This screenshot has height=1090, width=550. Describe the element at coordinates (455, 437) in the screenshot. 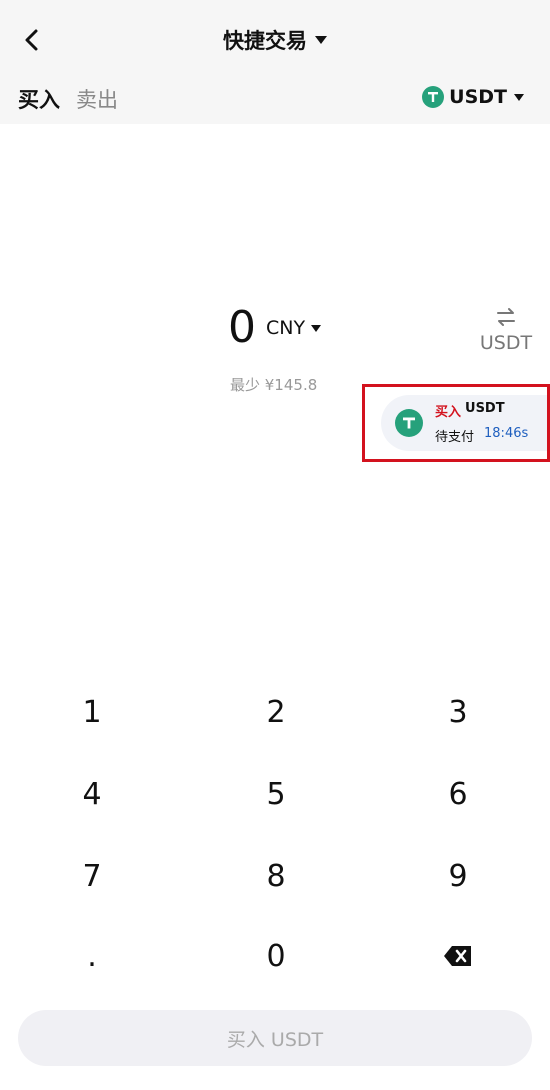

I see `order-status: 待支付` at that location.